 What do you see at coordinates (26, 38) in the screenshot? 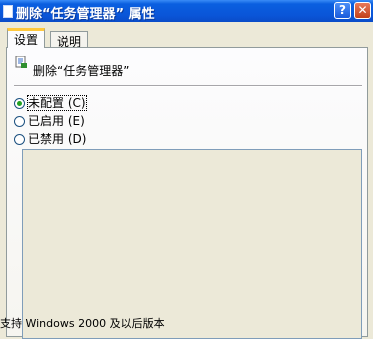
I see `tab-settings: 设置` at bounding box center [26, 38].